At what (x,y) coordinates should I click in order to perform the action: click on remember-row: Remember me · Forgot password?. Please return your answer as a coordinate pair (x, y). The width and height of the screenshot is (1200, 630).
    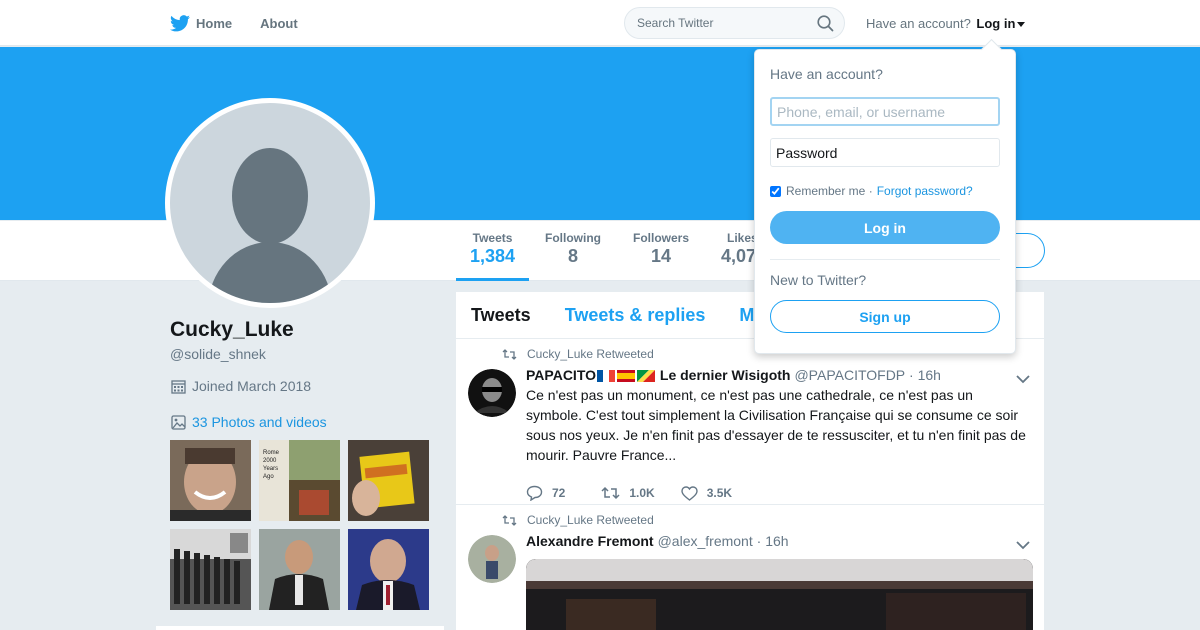
    Looking at the image, I should click on (885, 191).